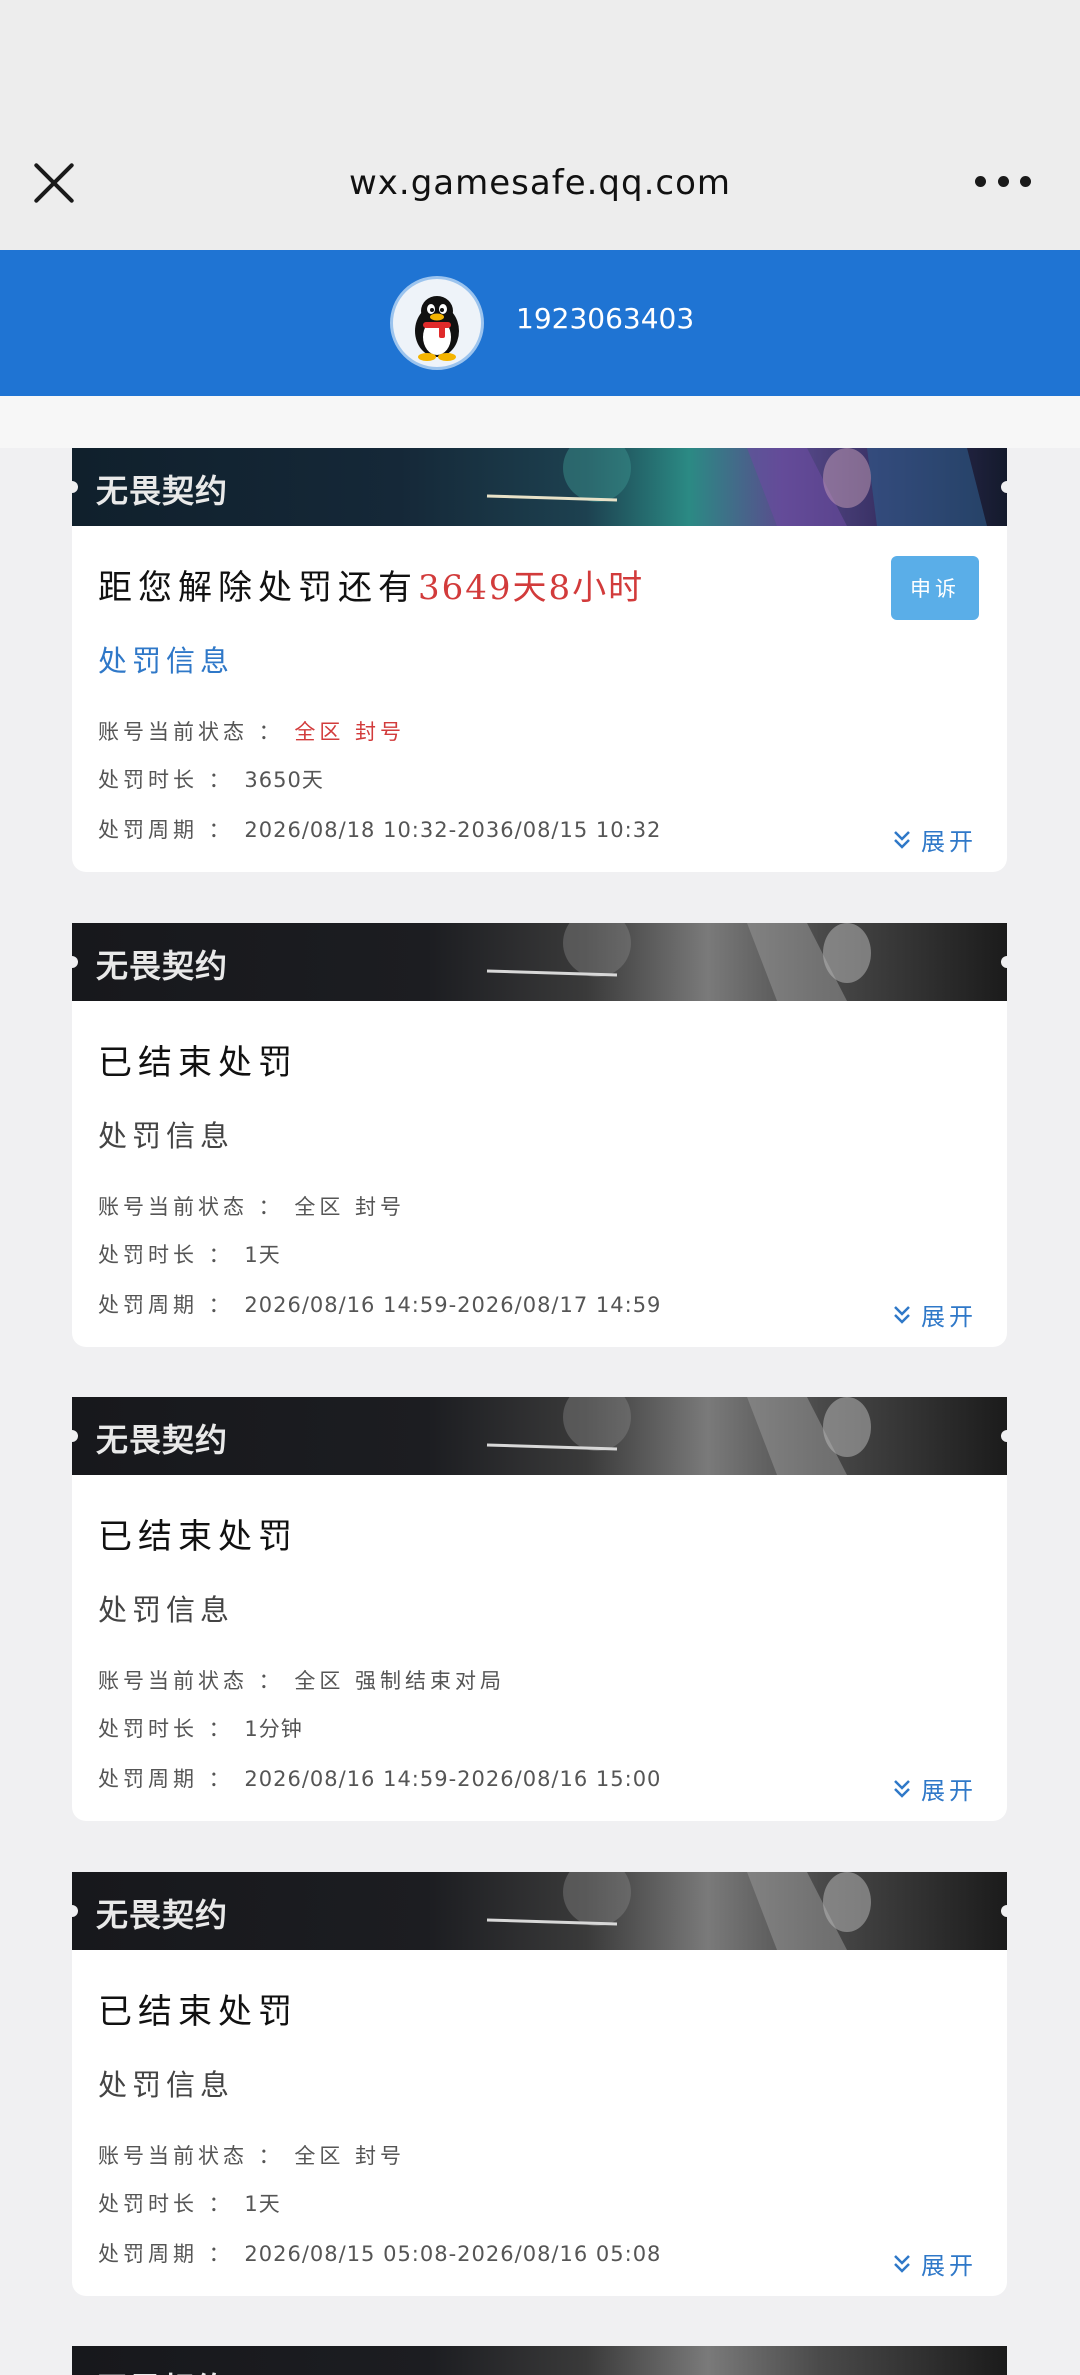 The height and width of the screenshot is (2375, 1080). What do you see at coordinates (302, 1681) in the screenshot?
I see `account-status-row: 账号当前状态 ： 全区 强制结束对局` at bounding box center [302, 1681].